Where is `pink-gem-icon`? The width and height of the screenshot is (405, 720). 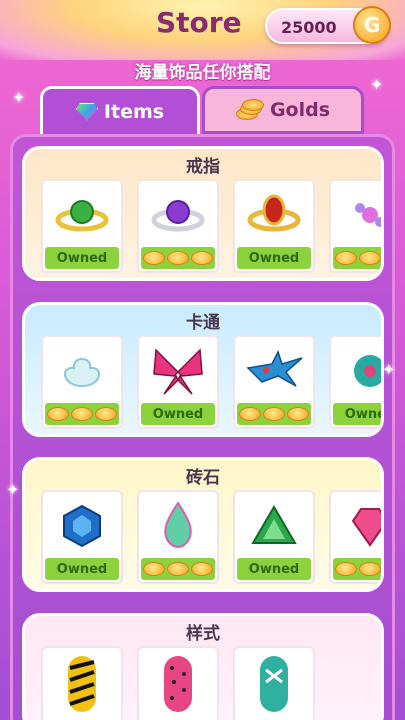
pink-gem-icon is located at coordinates (356, 526).